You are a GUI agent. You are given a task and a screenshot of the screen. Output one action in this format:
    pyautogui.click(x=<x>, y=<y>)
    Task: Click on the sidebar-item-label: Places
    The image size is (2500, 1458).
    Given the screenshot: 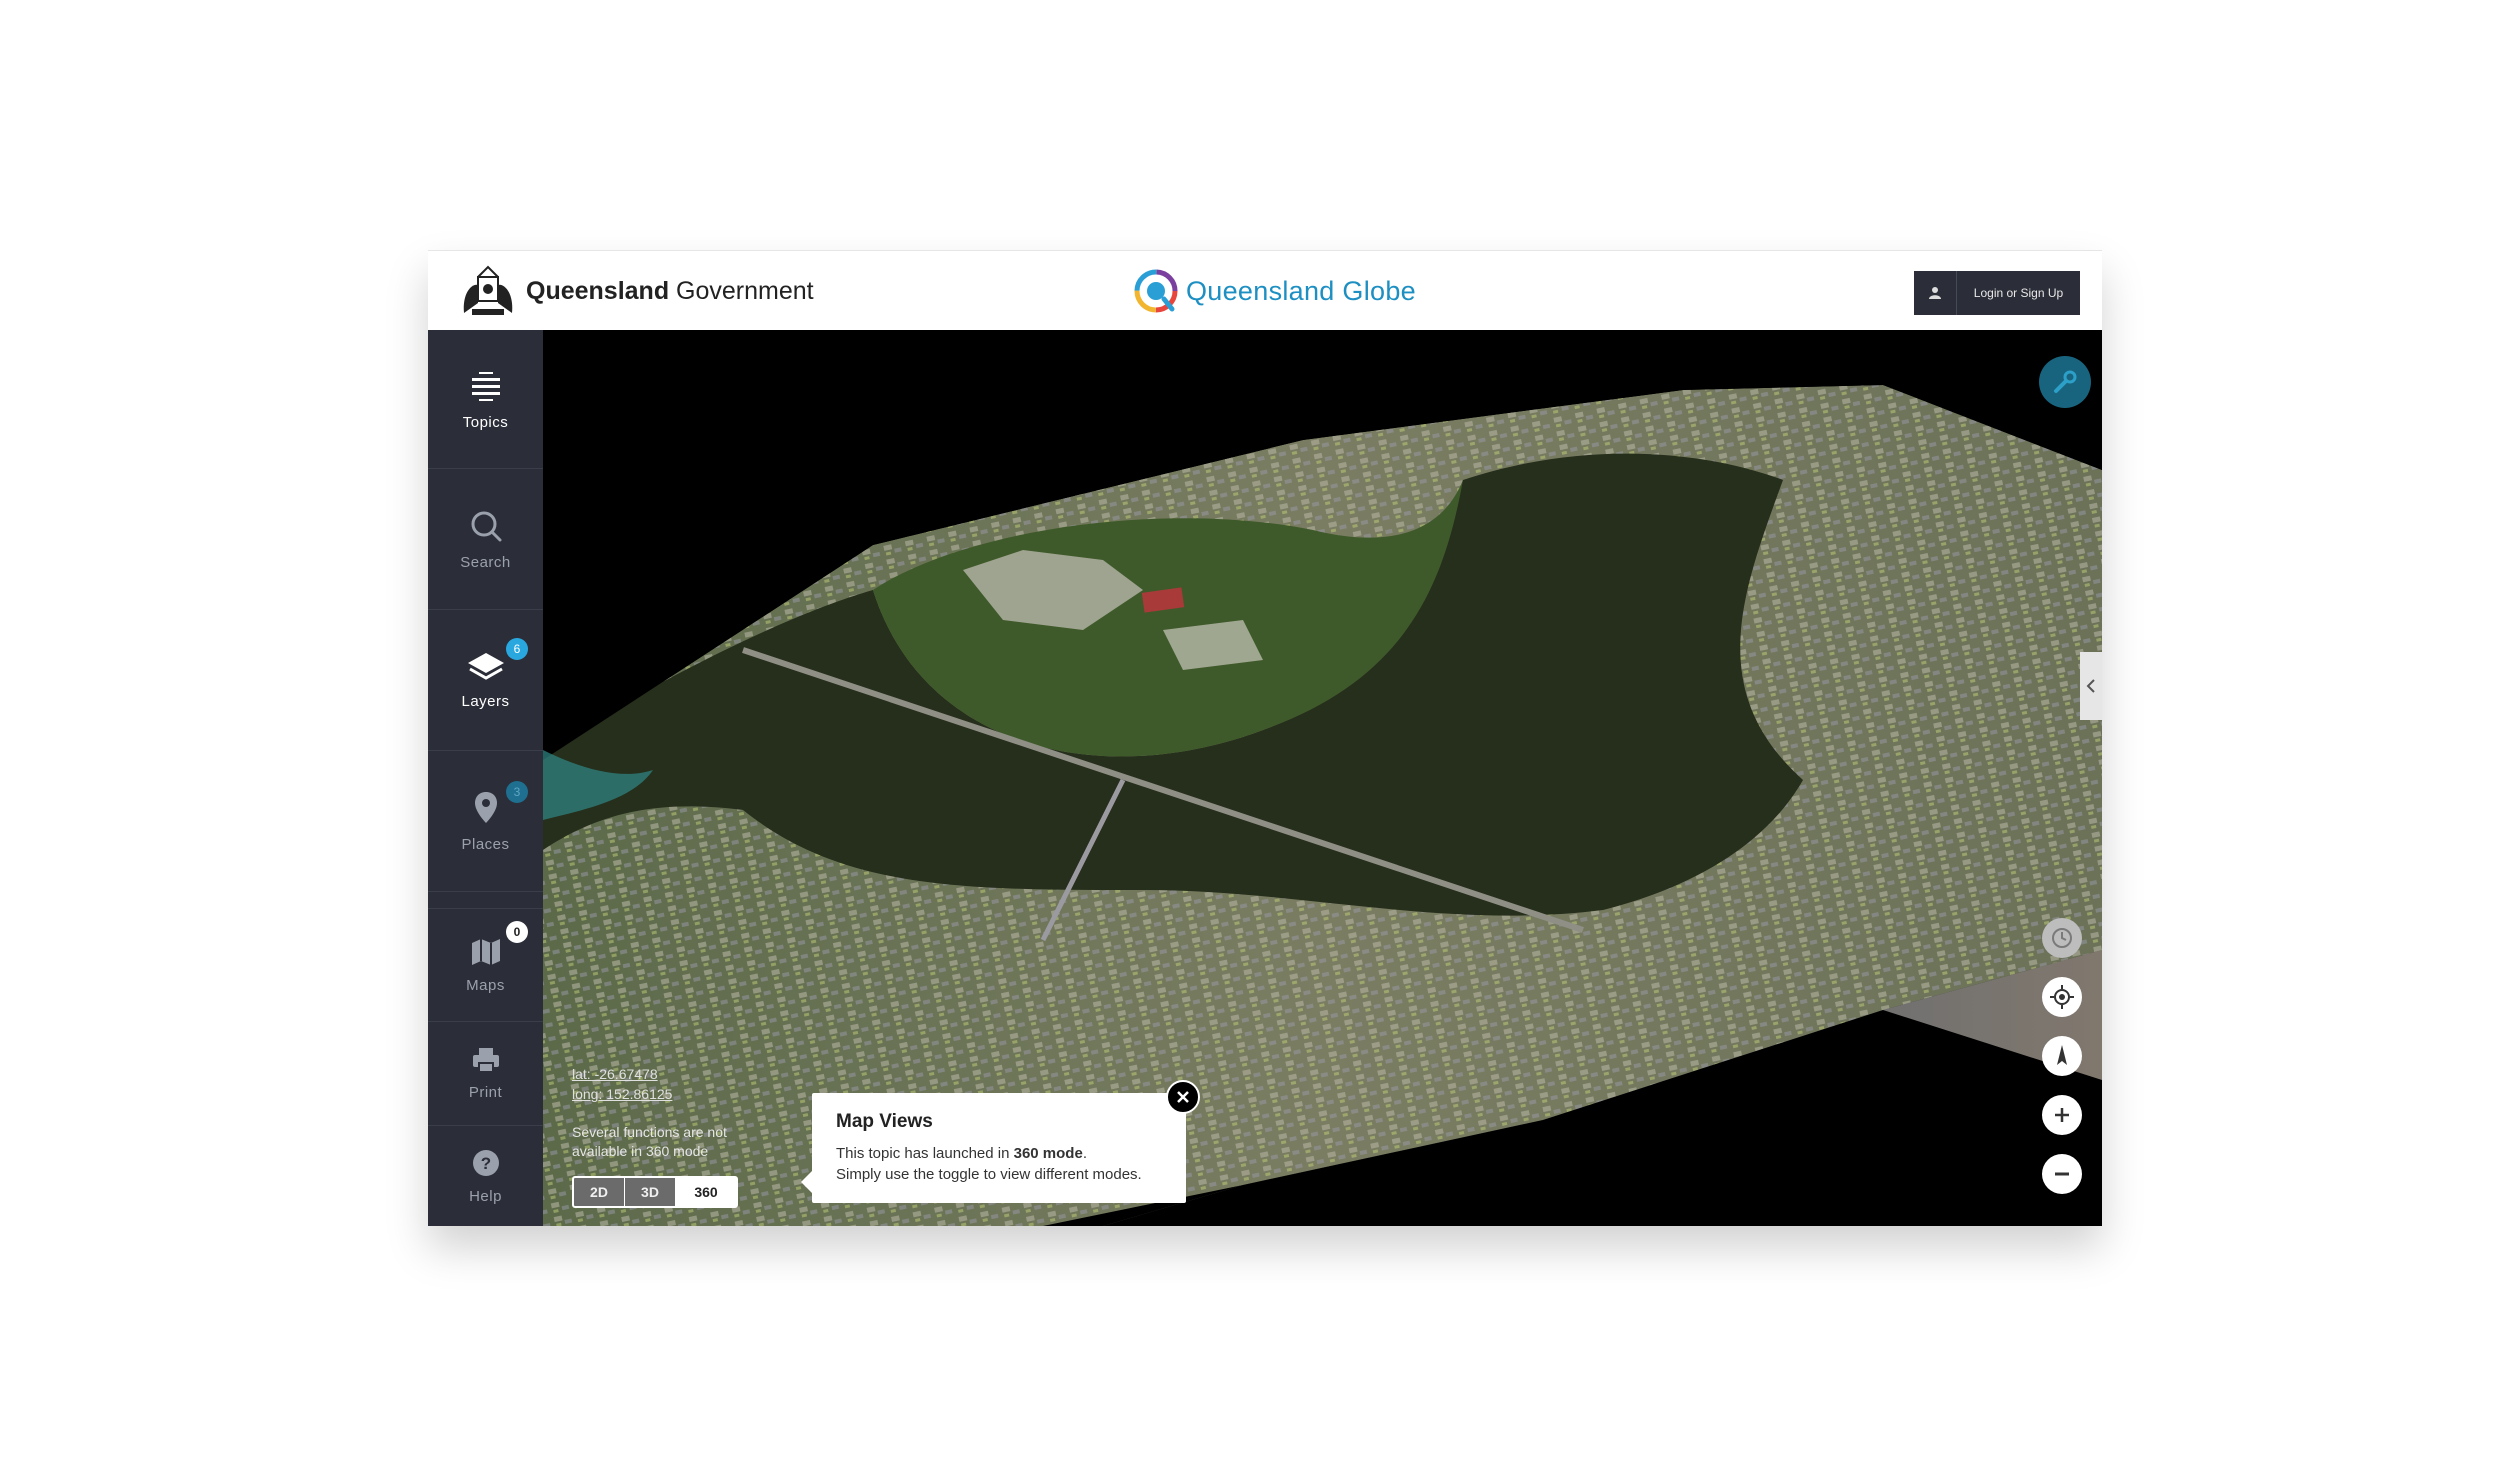 What is the action you would take?
    pyautogui.click(x=485, y=844)
    